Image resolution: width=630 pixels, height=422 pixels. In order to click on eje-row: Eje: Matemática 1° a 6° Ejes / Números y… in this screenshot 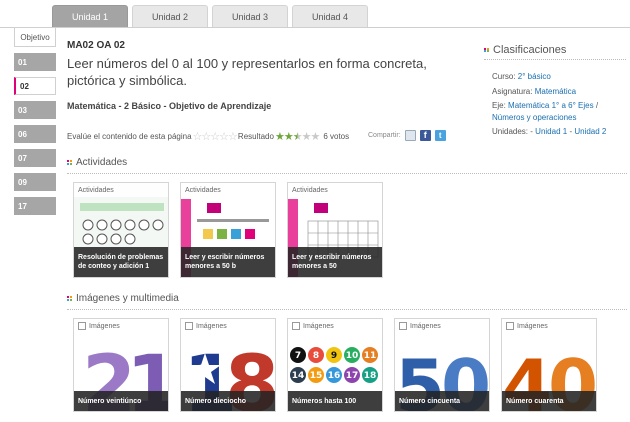, I will do `click(557, 112)`.